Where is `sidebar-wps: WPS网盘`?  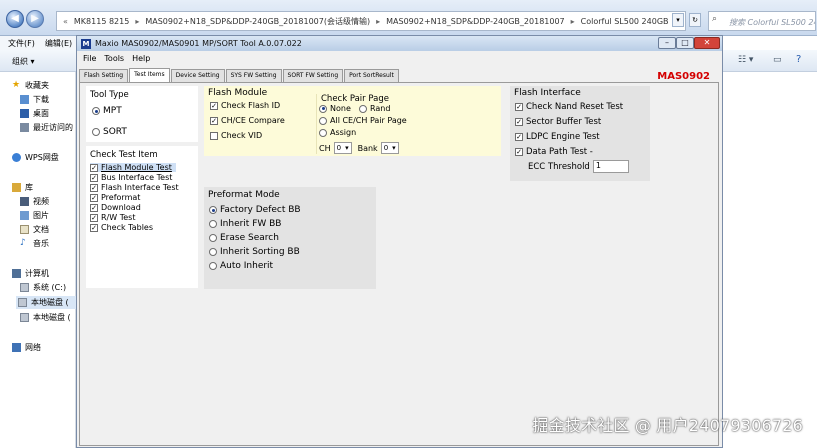 sidebar-wps: WPS网盘 is located at coordinates (35, 157).